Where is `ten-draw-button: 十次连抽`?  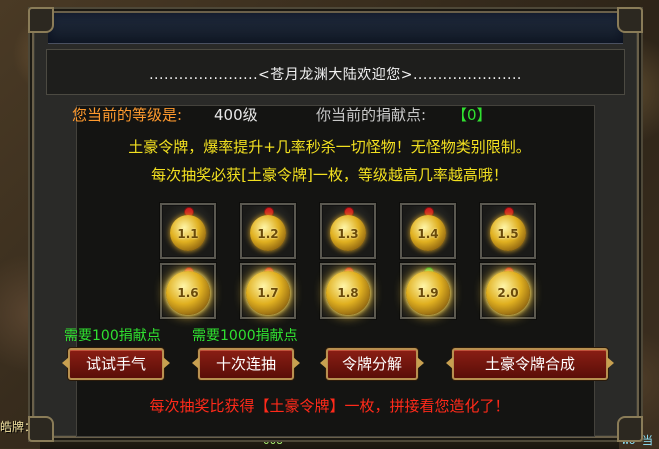 ten-draw-button: 十次连抽 is located at coordinates (246, 364).